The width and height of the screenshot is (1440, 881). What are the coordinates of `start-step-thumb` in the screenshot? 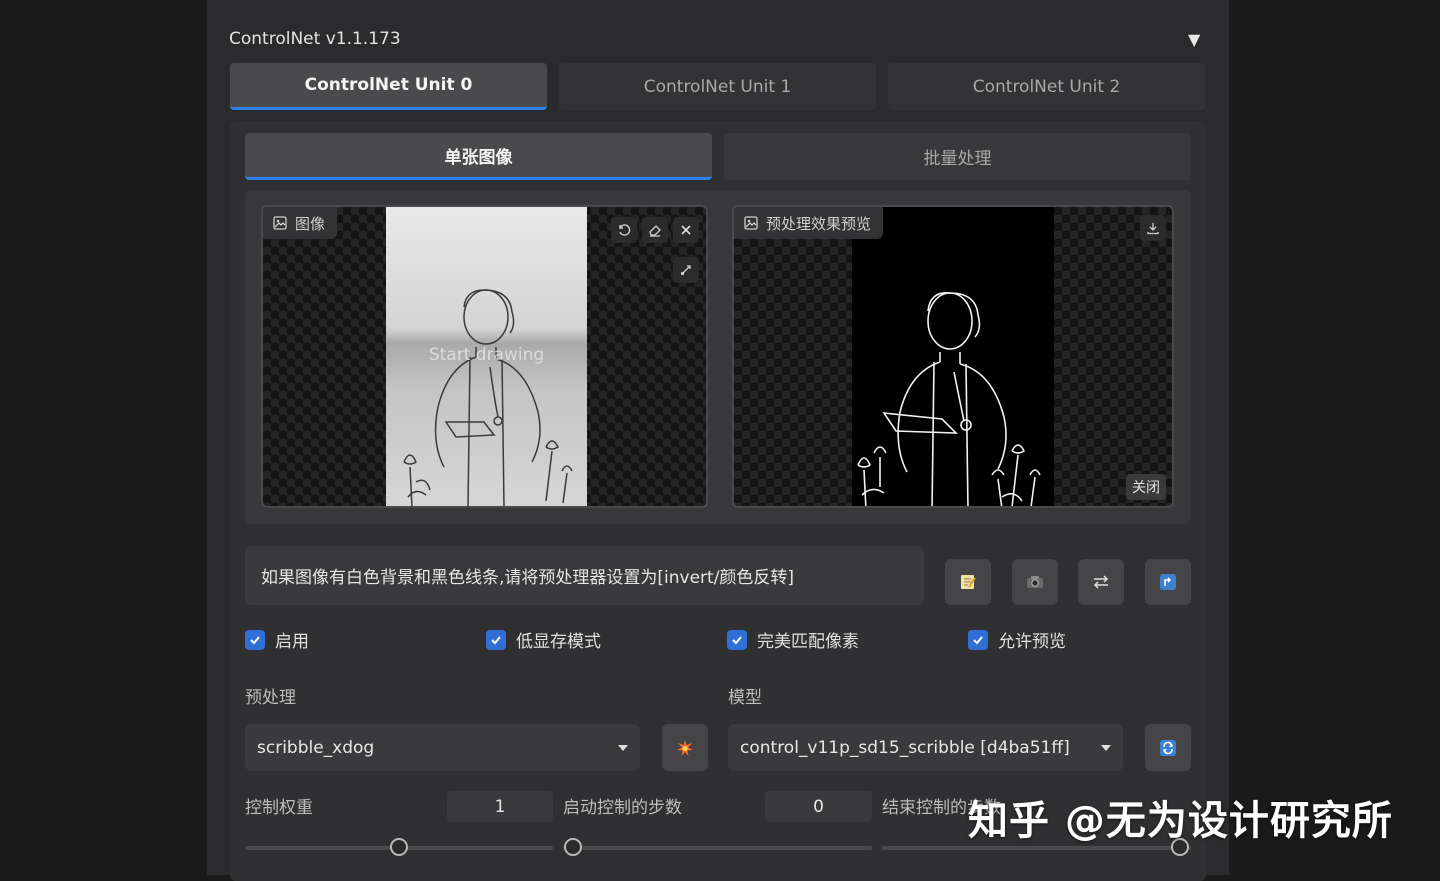 It's located at (573, 847).